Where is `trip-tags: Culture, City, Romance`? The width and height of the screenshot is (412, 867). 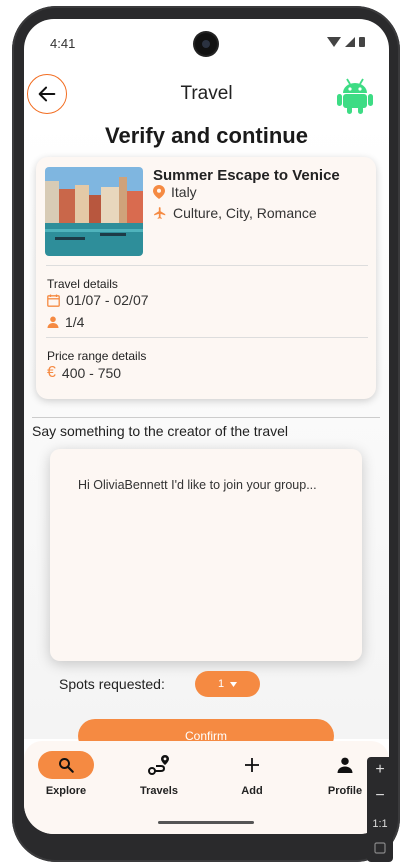 trip-tags: Culture, City, Romance is located at coordinates (245, 213).